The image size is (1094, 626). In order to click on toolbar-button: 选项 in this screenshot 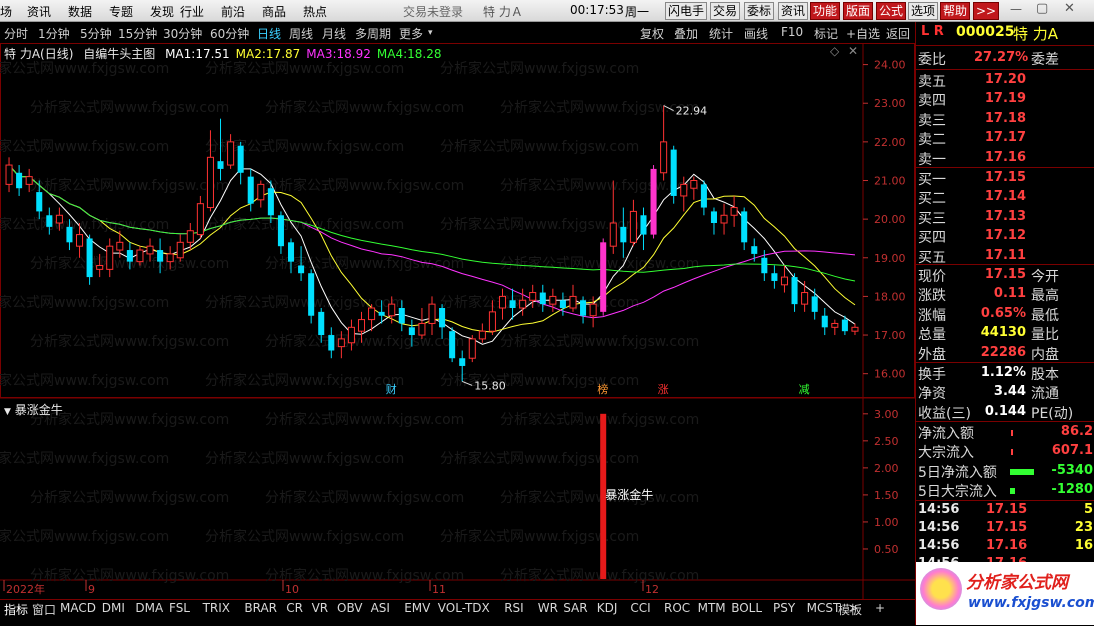, I will do `click(923, 11)`.